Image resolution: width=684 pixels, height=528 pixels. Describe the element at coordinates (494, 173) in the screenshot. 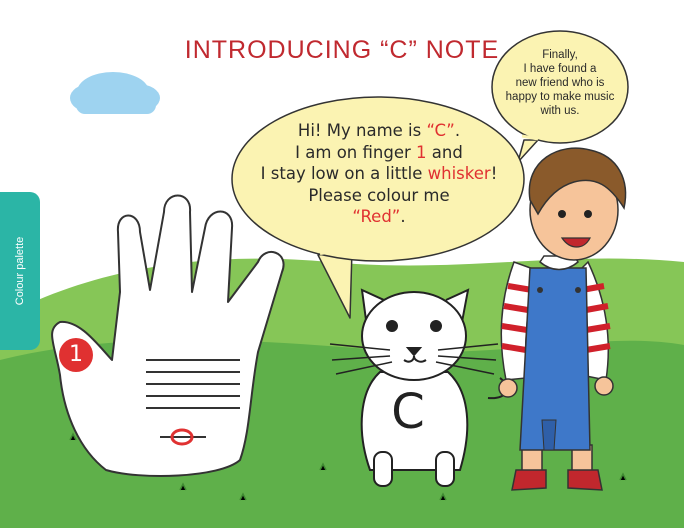

I see `cat-speech-l3-c: !` at that location.